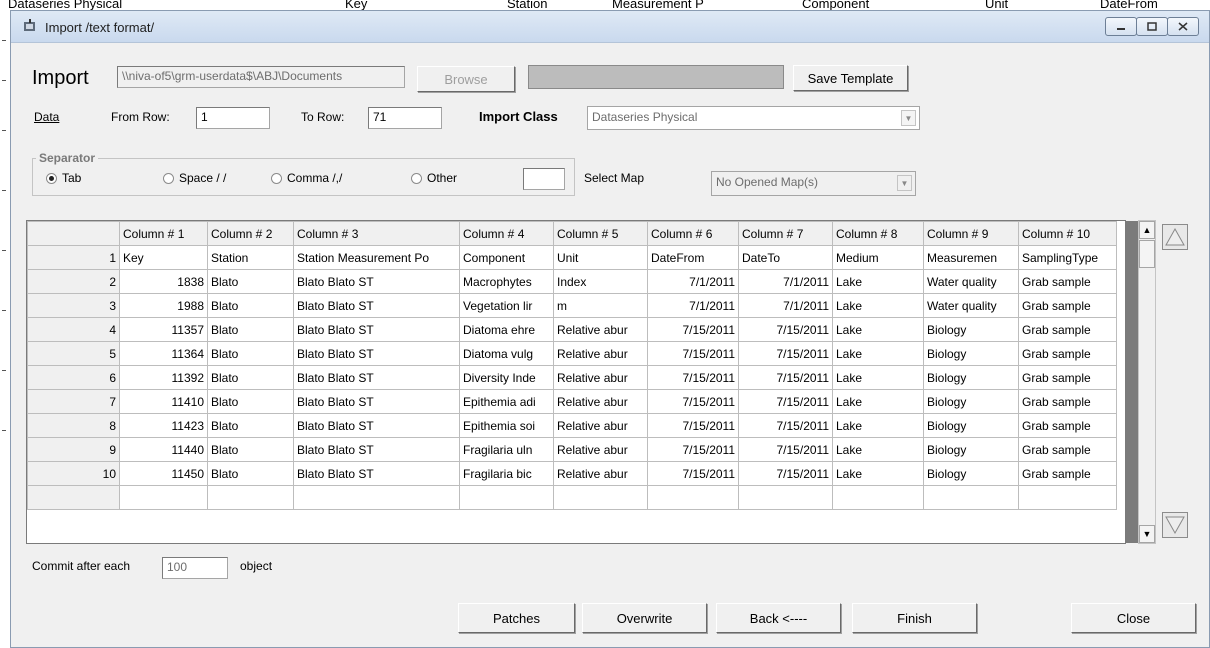 This screenshot has height=648, width=1210. Describe the element at coordinates (73, 473) in the screenshot. I see `row-header-cell: 10` at that location.